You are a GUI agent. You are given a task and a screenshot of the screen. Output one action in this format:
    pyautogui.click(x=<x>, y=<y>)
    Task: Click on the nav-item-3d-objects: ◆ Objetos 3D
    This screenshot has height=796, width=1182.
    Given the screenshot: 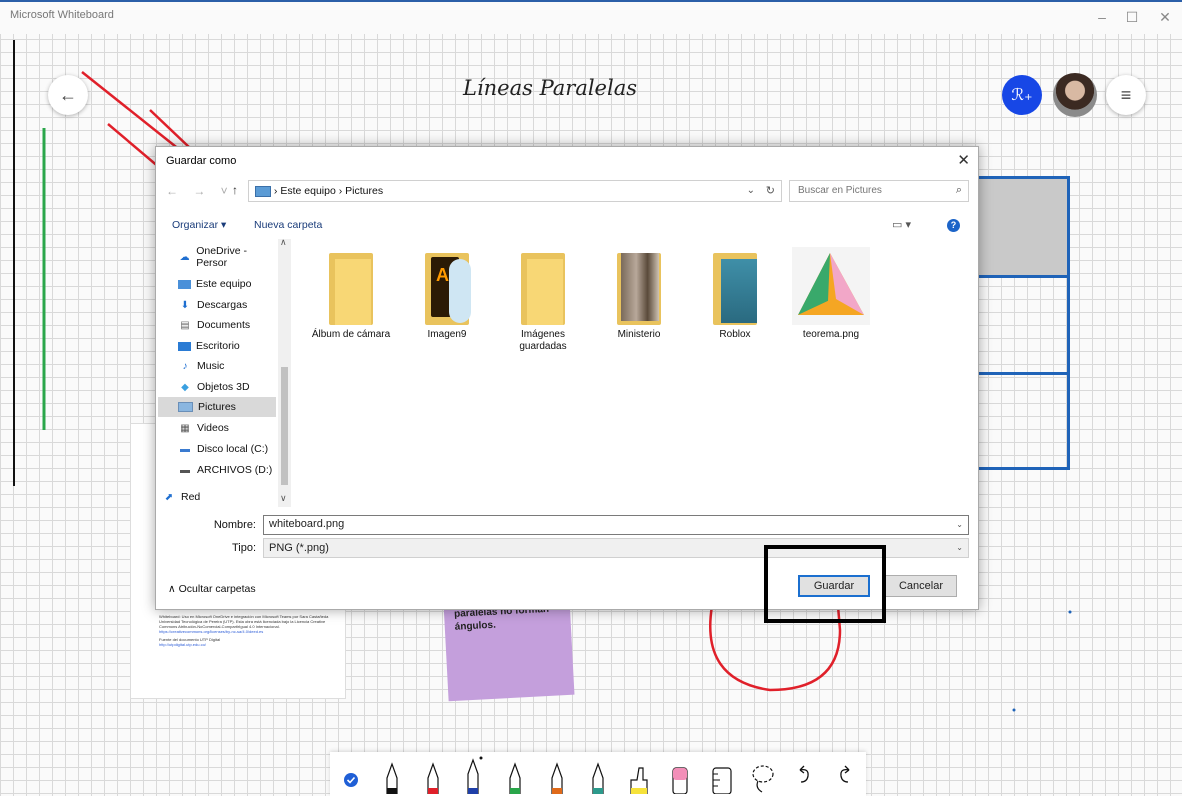 What is the action you would take?
    pyautogui.click(x=217, y=387)
    